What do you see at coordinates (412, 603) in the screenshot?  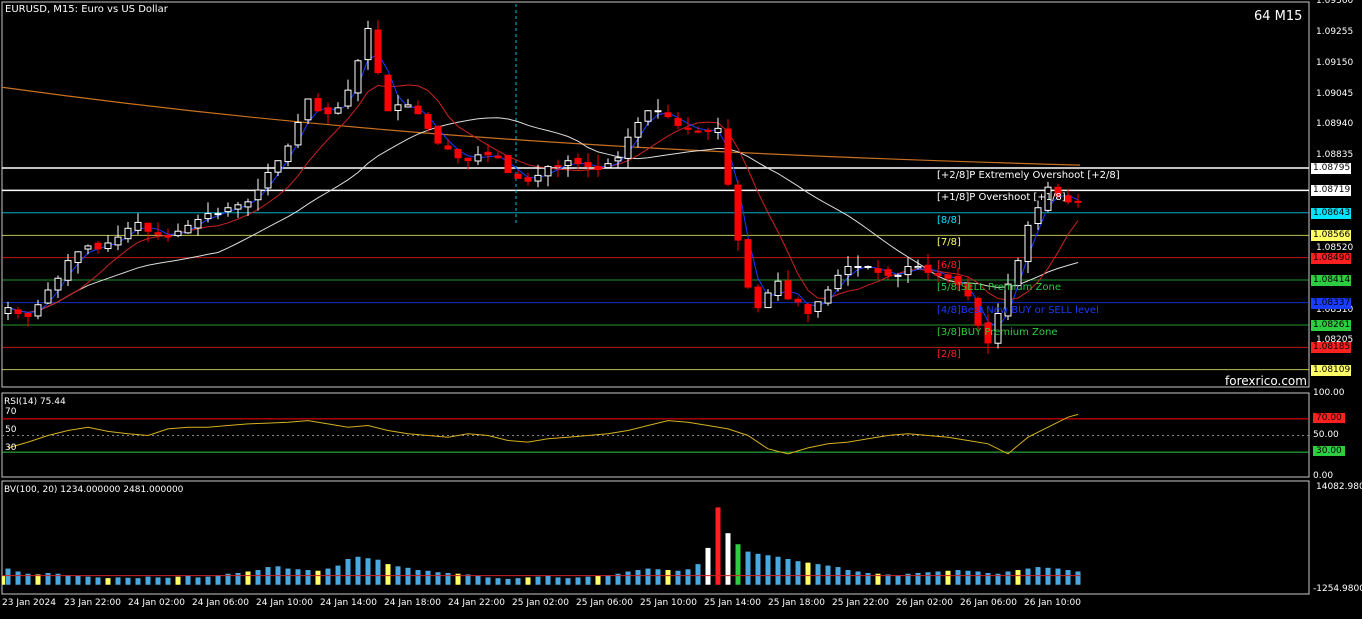 I see `time-tick: 24 Jan 18:00` at bounding box center [412, 603].